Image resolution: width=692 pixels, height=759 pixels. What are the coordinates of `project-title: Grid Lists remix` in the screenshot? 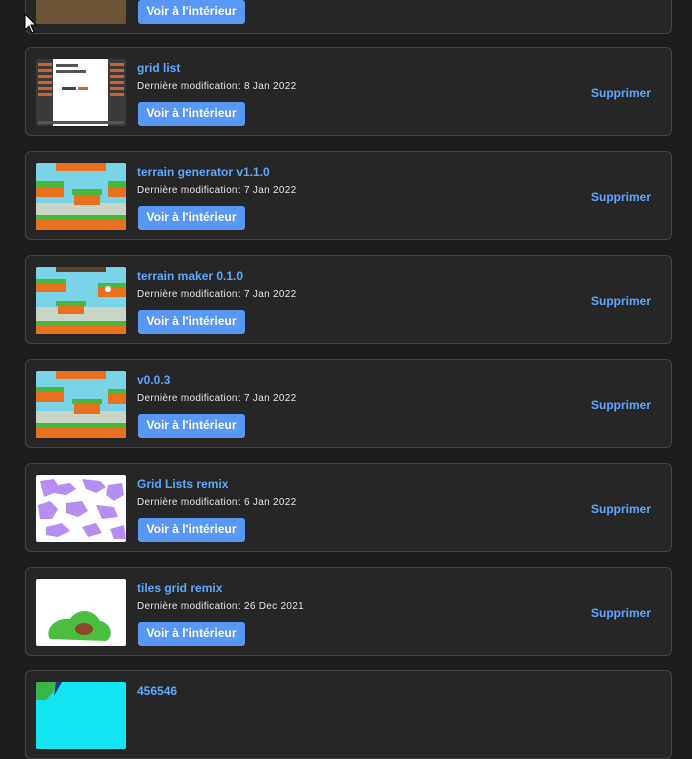 It's located at (182, 484).